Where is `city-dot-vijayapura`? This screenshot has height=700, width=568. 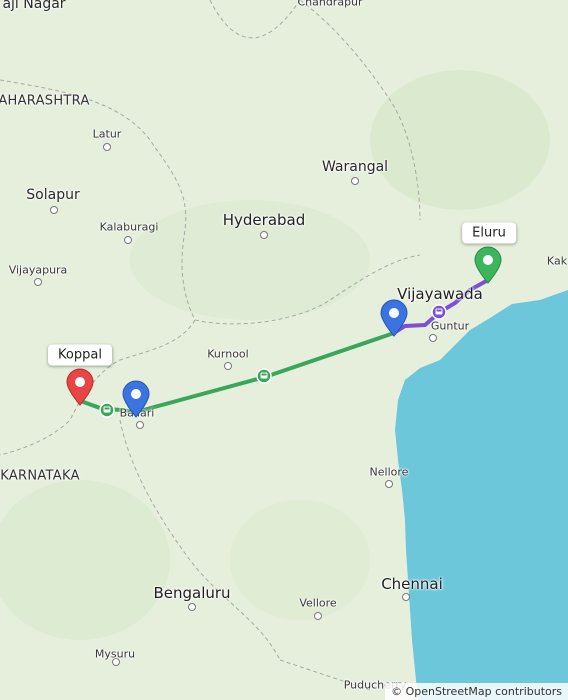 city-dot-vijayapura is located at coordinates (38, 282).